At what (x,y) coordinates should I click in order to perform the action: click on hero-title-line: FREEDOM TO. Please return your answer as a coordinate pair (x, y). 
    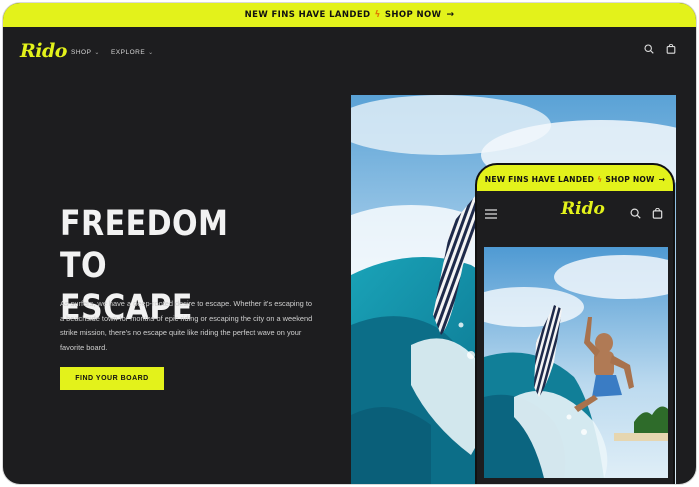
    Looking at the image, I should click on (144, 245).